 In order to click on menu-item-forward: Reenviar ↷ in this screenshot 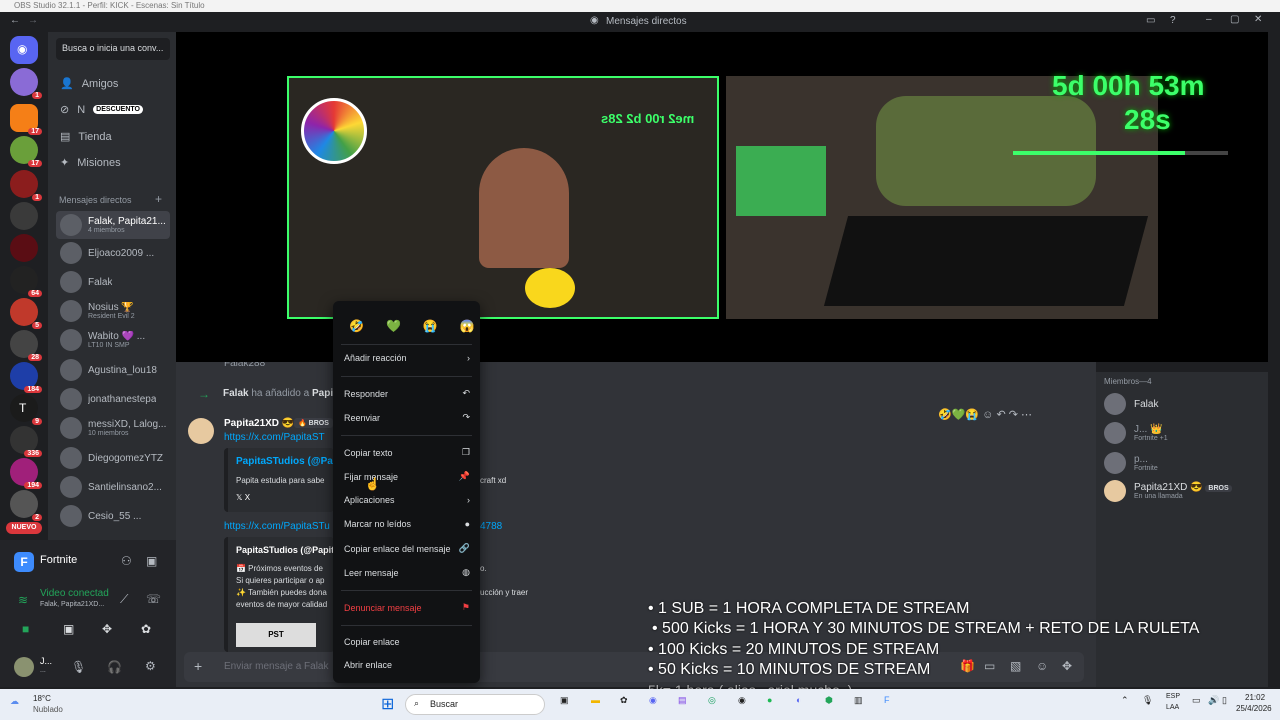, I will do `click(407, 417)`.